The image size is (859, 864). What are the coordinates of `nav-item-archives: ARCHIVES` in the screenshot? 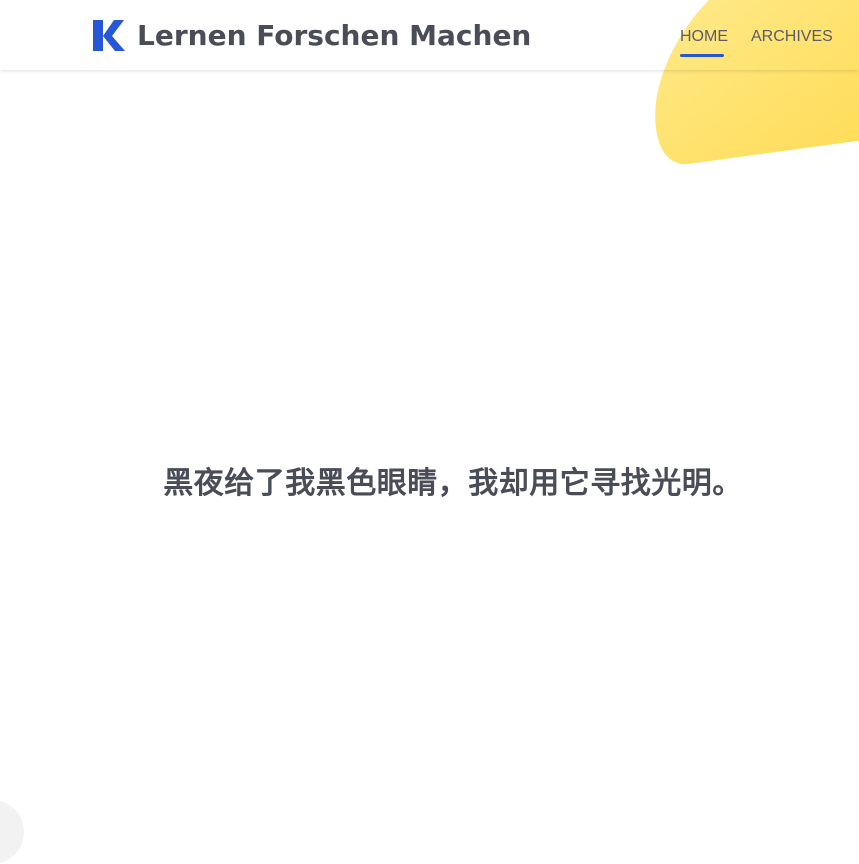 It's located at (792, 37).